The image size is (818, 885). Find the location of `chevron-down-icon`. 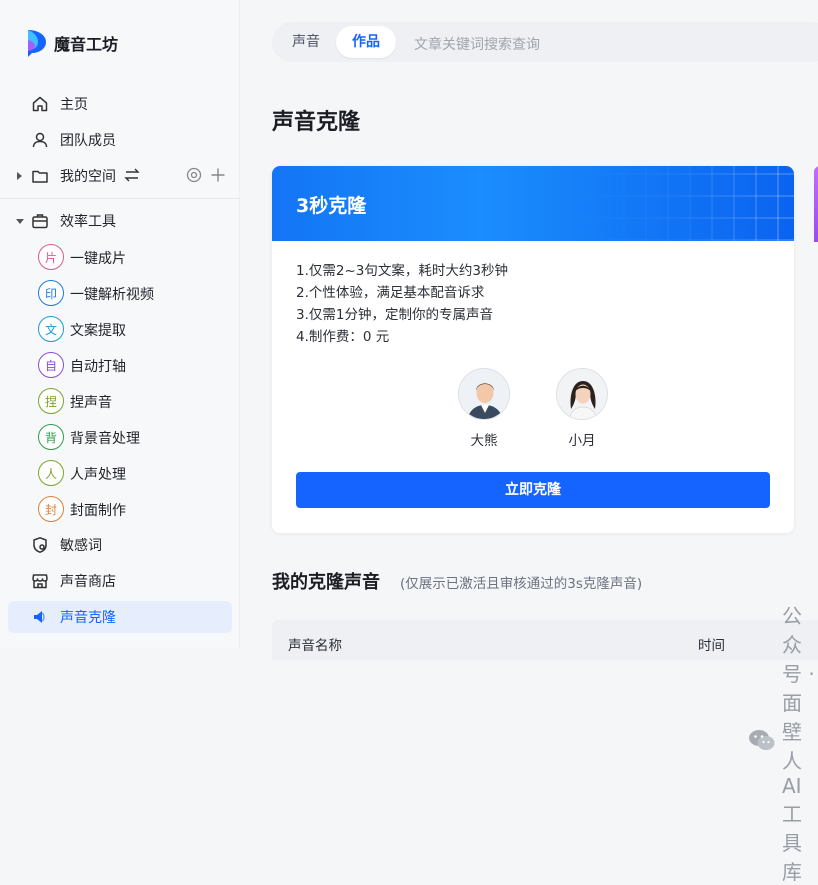

chevron-down-icon is located at coordinates (20, 221).